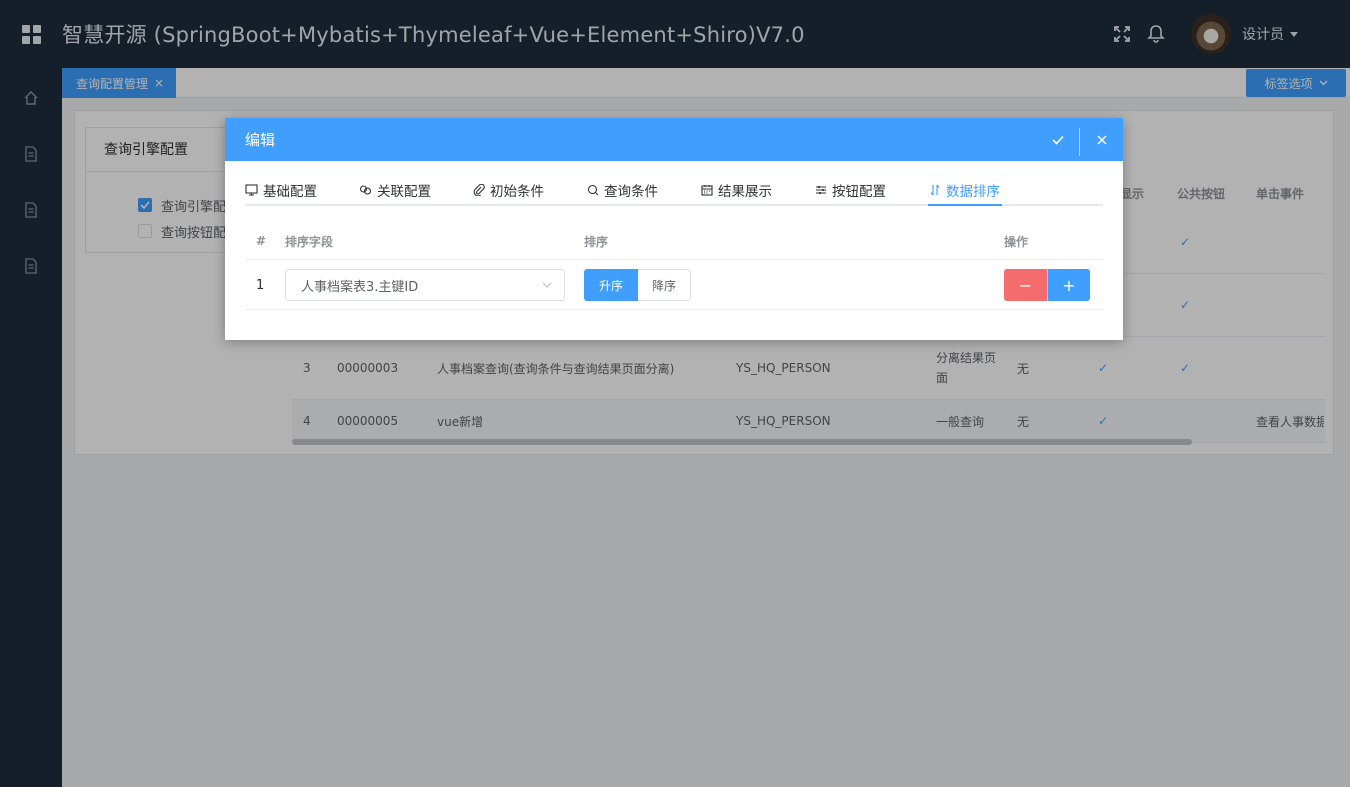 The height and width of the screenshot is (787, 1350). Describe the element at coordinates (821, 190) in the screenshot. I see `sliders-icon` at that location.